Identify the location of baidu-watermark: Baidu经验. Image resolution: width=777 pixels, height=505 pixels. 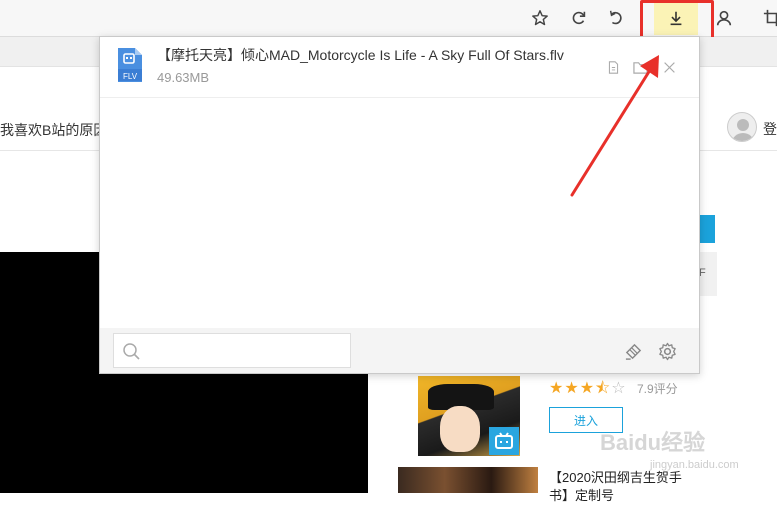
(653, 442).